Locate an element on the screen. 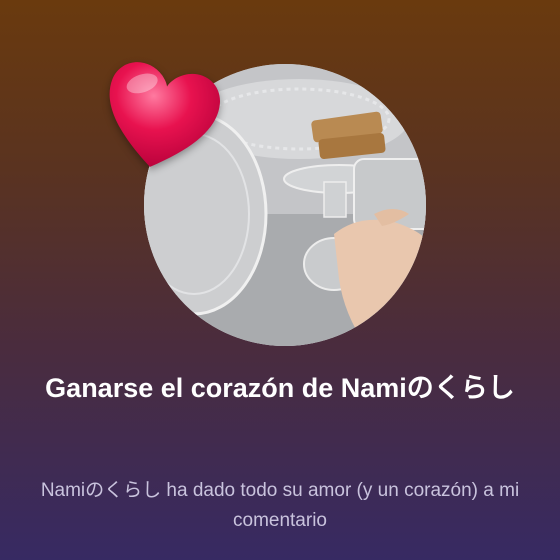 The width and height of the screenshot is (560, 560). heart-icon is located at coordinates (161, 115).